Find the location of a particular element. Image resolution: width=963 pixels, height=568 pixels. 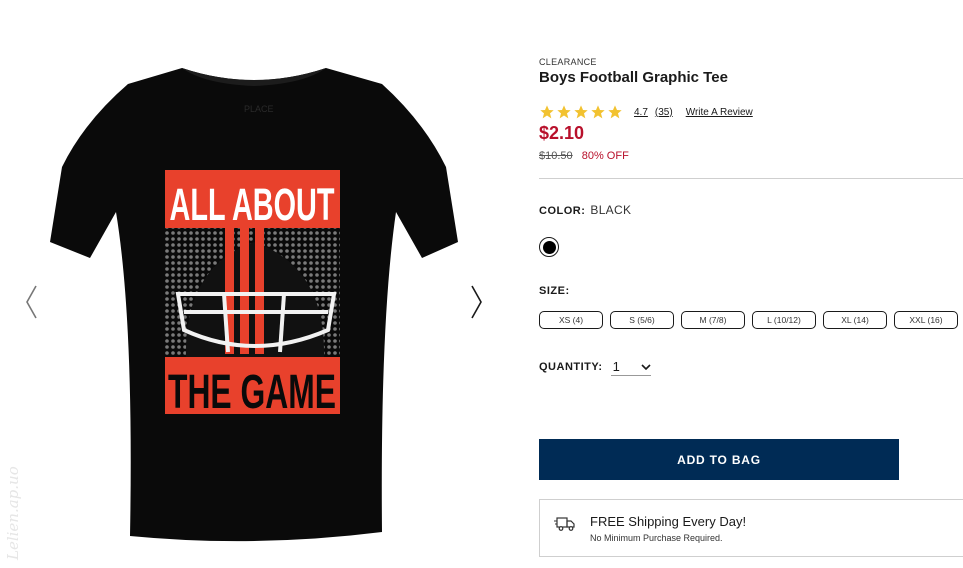

tee-tag-text: PLACE is located at coordinates (259, 109).